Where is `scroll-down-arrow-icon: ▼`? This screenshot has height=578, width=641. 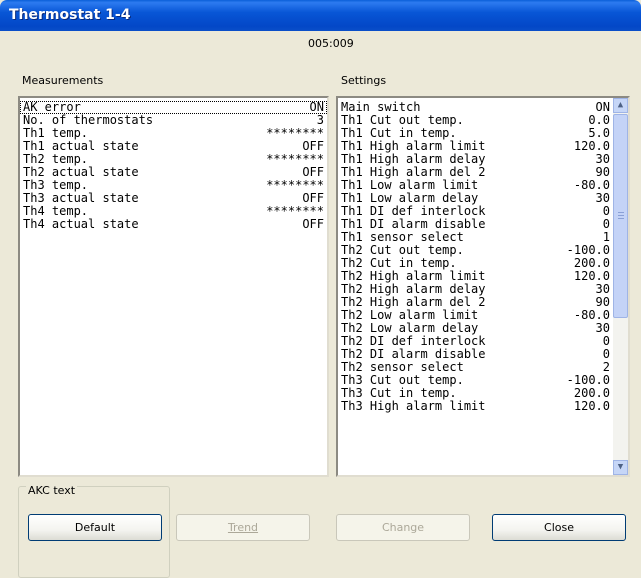 scroll-down-arrow-icon: ▼ is located at coordinates (620, 467).